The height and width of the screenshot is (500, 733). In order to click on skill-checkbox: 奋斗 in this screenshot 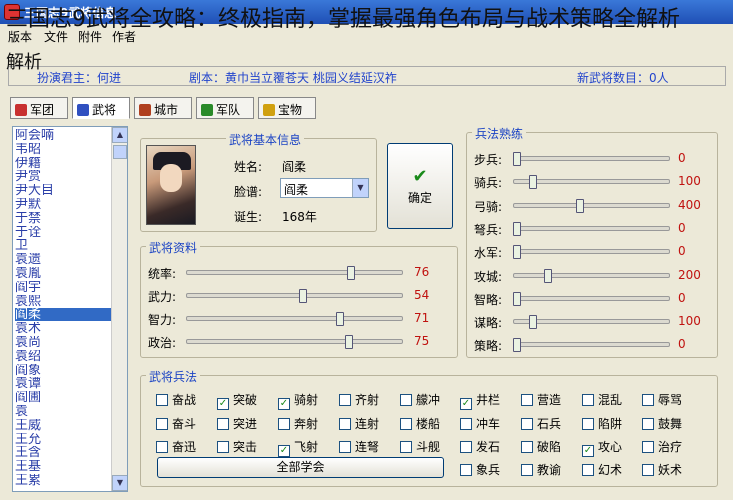, I will do `click(176, 423)`.